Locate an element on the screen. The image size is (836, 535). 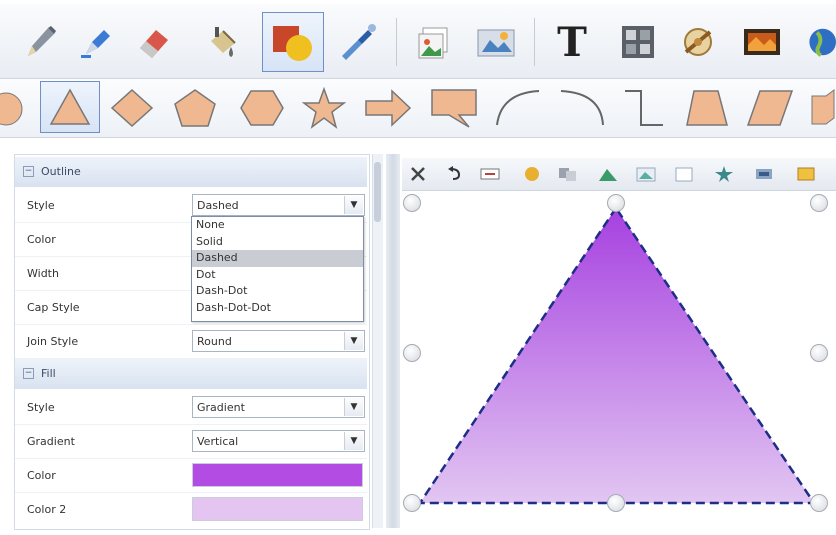
outline-group-header: − Outline is located at coordinates (191, 172).